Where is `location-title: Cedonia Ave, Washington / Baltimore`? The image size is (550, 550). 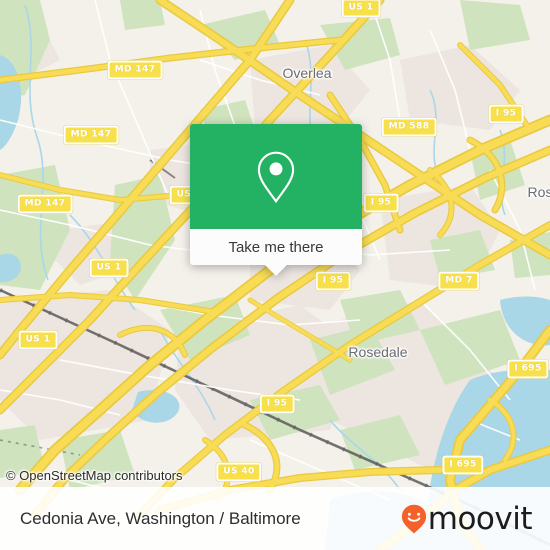
location-title: Cedonia Ave, Washington / Baltimore is located at coordinates (160, 518).